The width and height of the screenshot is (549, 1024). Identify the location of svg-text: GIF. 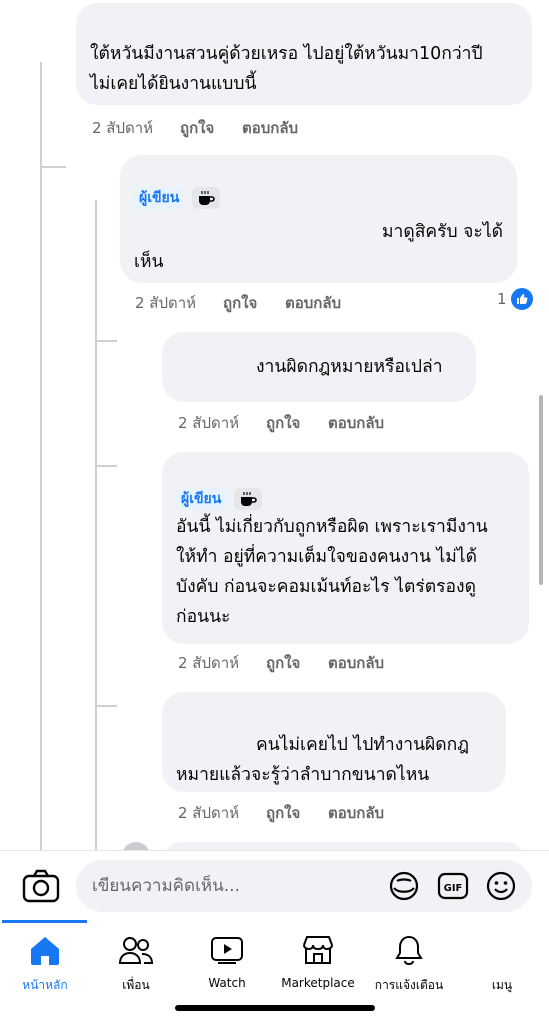
(453, 888).